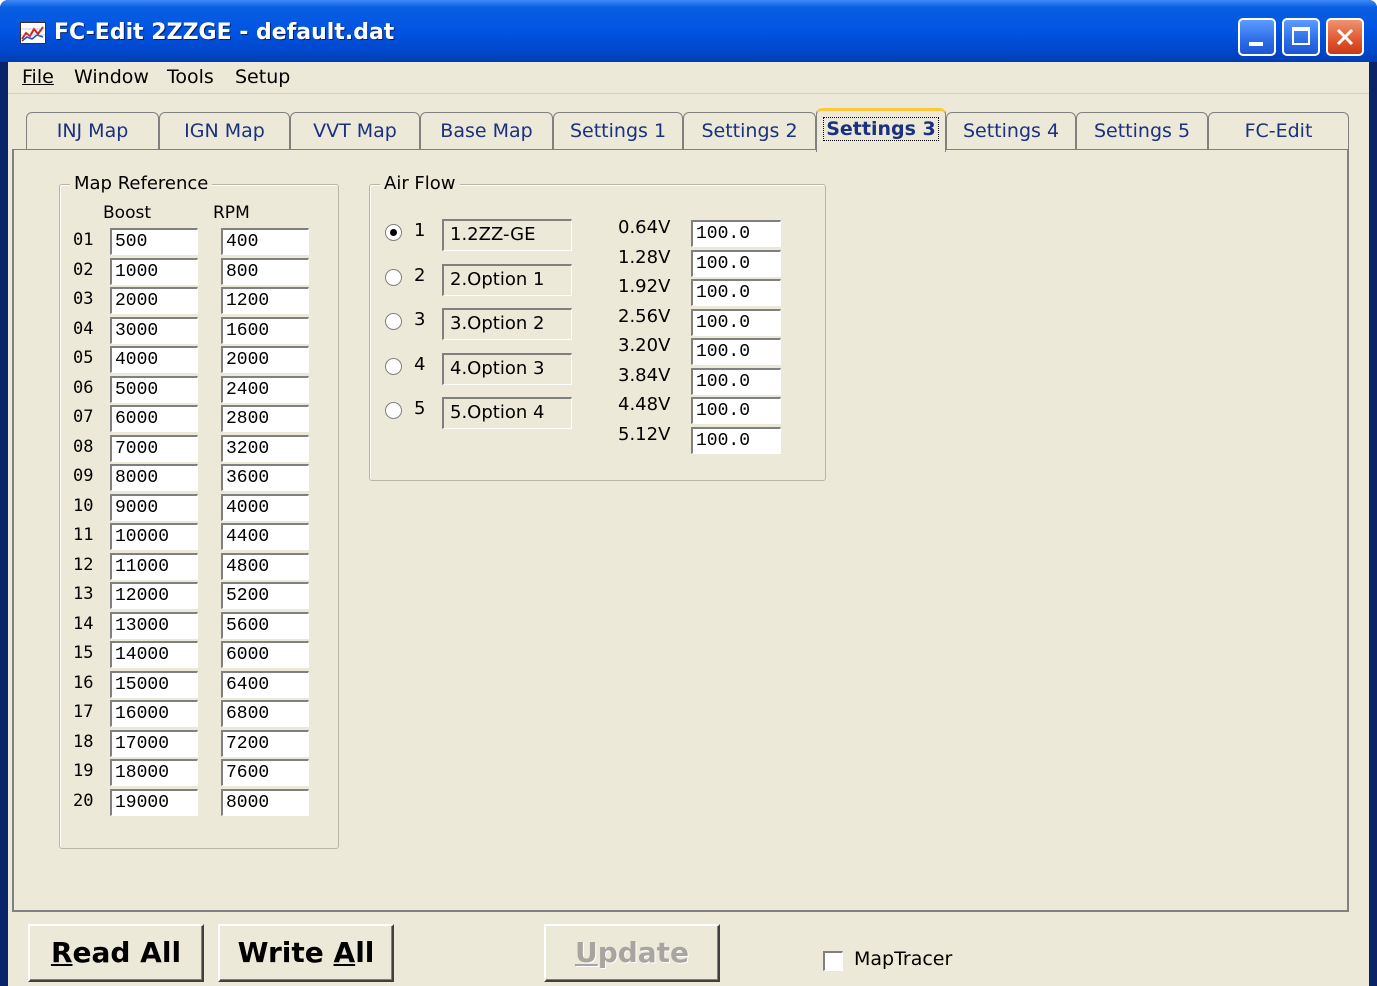 The image size is (1377, 986). What do you see at coordinates (154, 536) in the screenshot?
I see `boost-input: 10000` at bounding box center [154, 536].